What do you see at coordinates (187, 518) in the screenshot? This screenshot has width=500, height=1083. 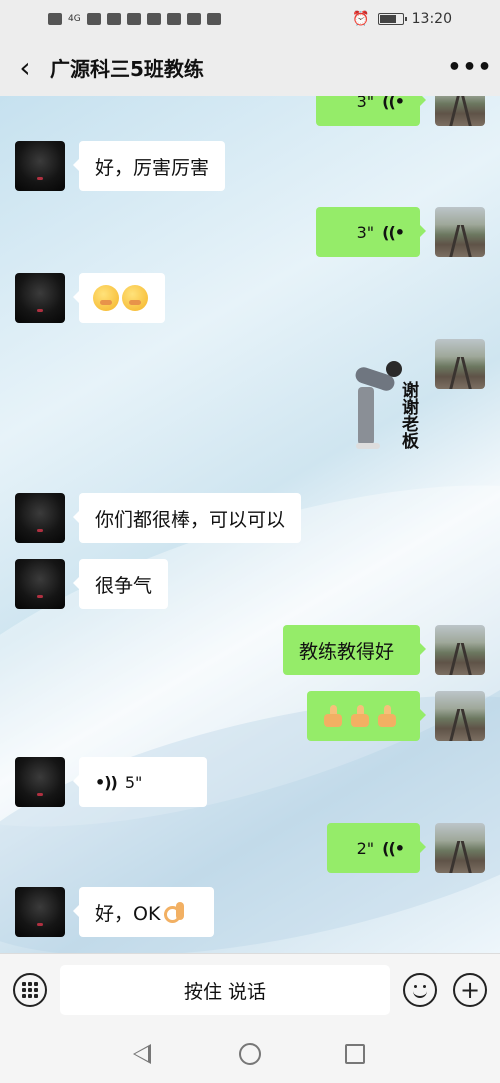 I see `text-message-received: 你们都很棒，可以可以` at bounding box center [187, 518].